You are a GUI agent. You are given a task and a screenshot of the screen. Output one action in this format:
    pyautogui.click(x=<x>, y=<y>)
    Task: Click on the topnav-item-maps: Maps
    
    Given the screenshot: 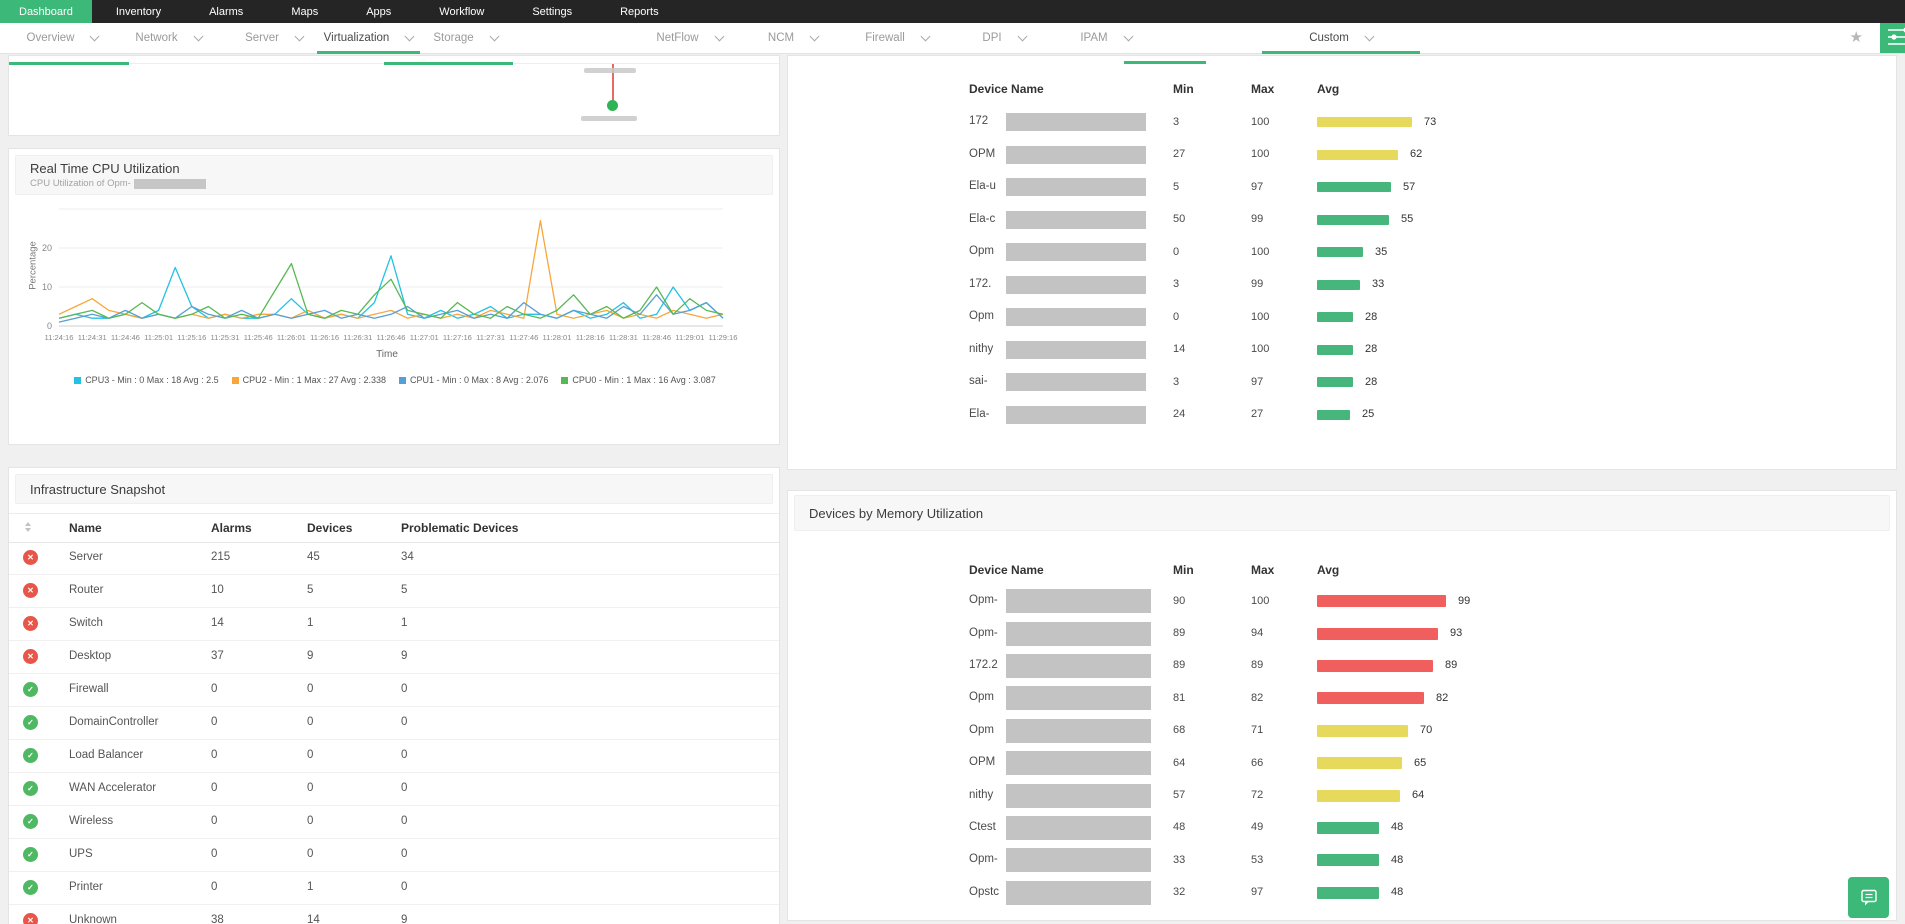 What is the action you would take?
    pyautogui.click(x=304, y=11)
    